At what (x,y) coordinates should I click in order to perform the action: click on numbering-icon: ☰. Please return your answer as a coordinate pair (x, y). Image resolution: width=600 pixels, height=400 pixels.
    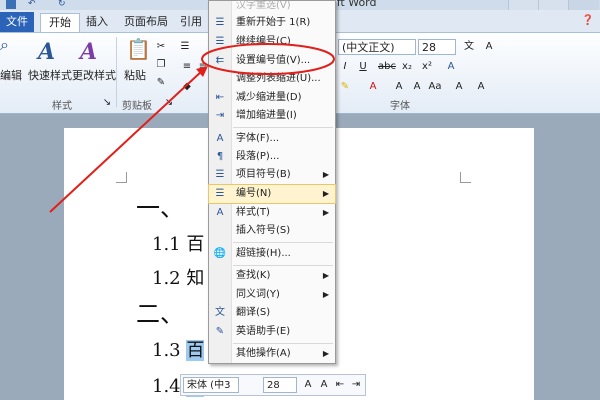
    Looking at the image, I should click on (220, 193).